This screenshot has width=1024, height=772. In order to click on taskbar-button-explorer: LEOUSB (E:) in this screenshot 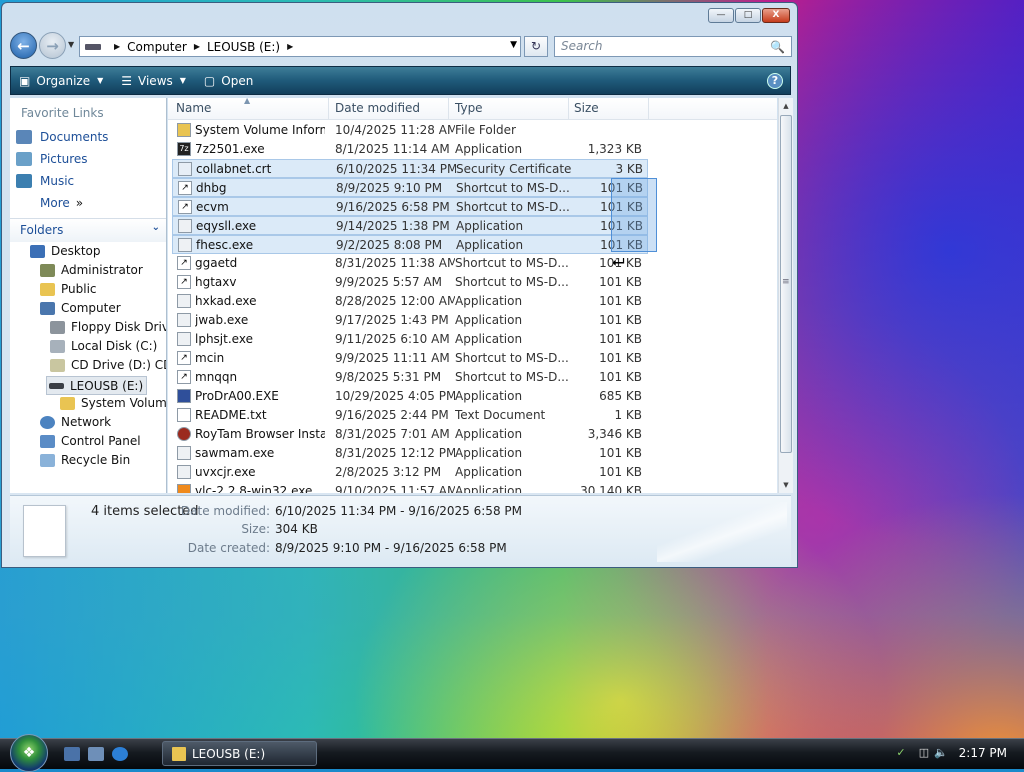, I will do `click(239, 753)`.